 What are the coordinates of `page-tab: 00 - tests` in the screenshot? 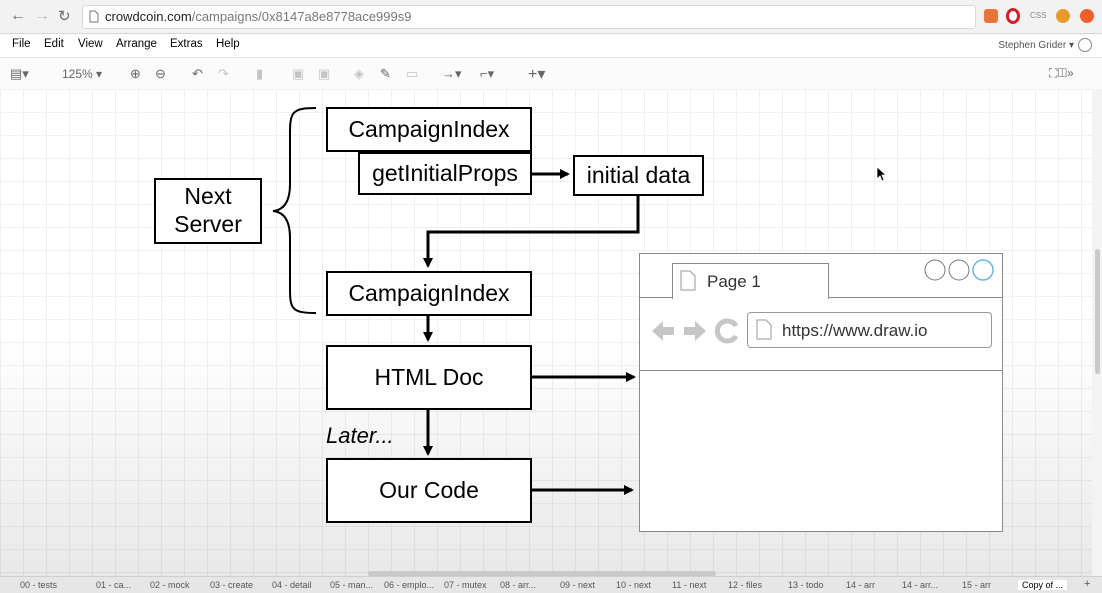 It's located at (38, 585).